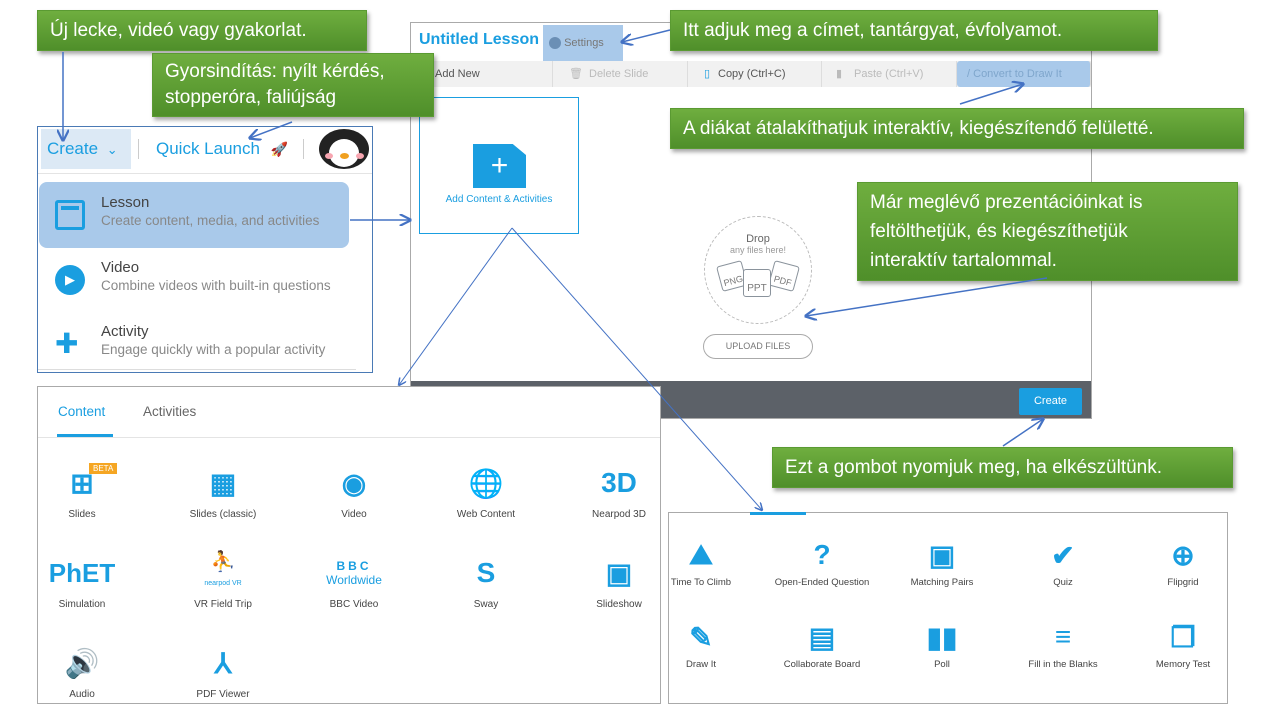  I want to click on activity-item: ❐ Memory Test, so click(1183, 644).